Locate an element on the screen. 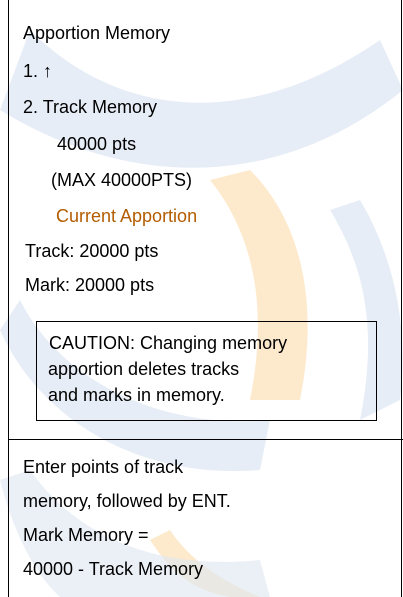 The height and width of the screenshot is (597, 403). help-line-1: Enter points of track is located at coordinates (103, 467).